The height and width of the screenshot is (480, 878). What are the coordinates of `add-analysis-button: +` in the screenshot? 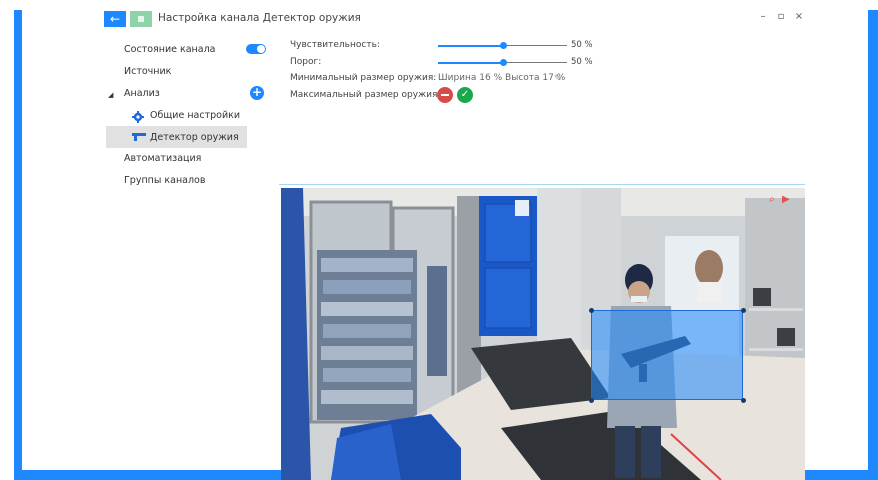 It's located at (257, 93).